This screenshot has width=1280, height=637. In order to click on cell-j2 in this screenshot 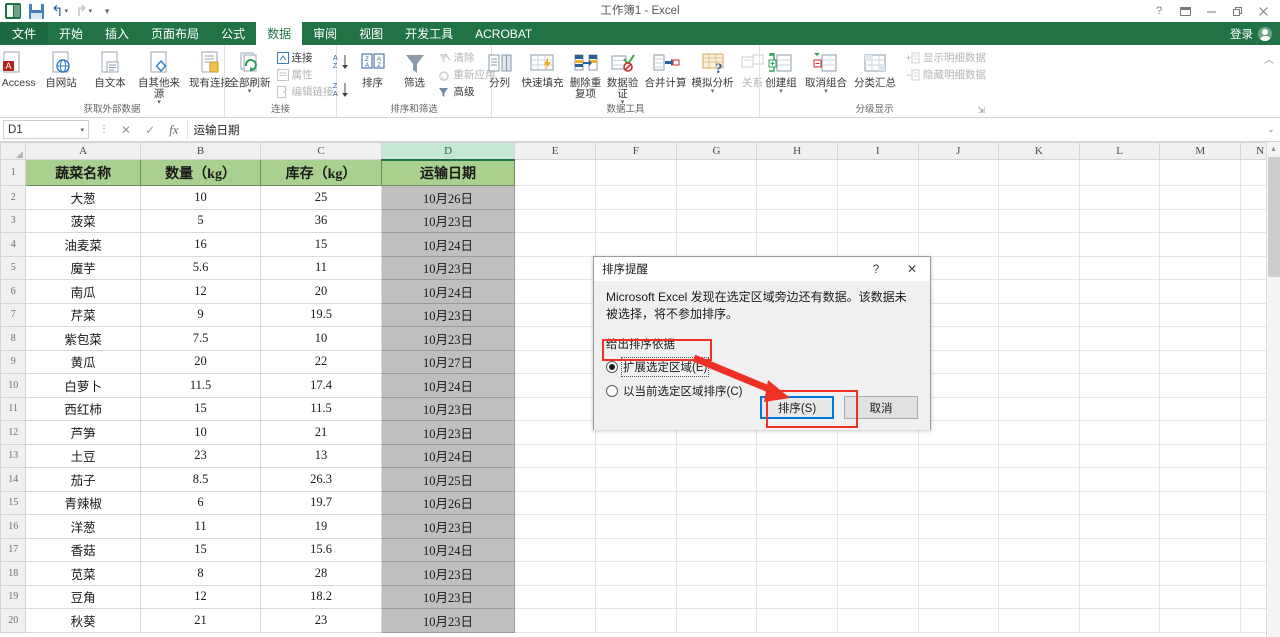, I will do `click(958, 197)`.